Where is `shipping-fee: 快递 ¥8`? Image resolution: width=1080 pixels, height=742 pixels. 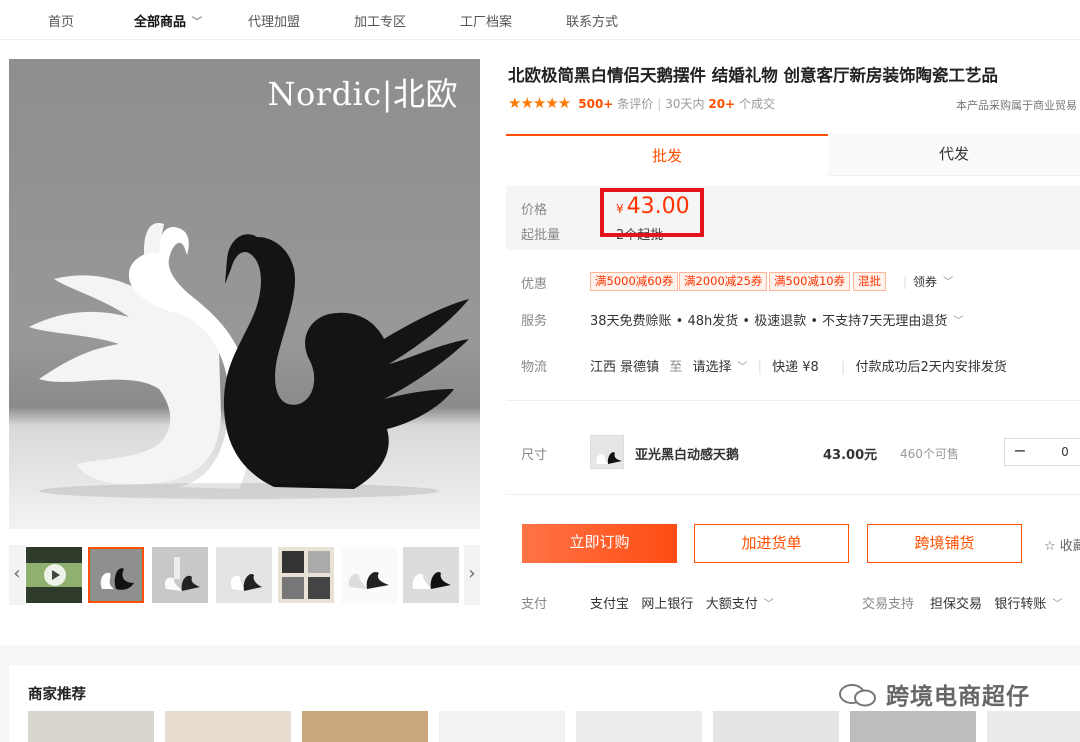
shipping-fee: 快递 ¥8 is located at coordinates (795, 367).